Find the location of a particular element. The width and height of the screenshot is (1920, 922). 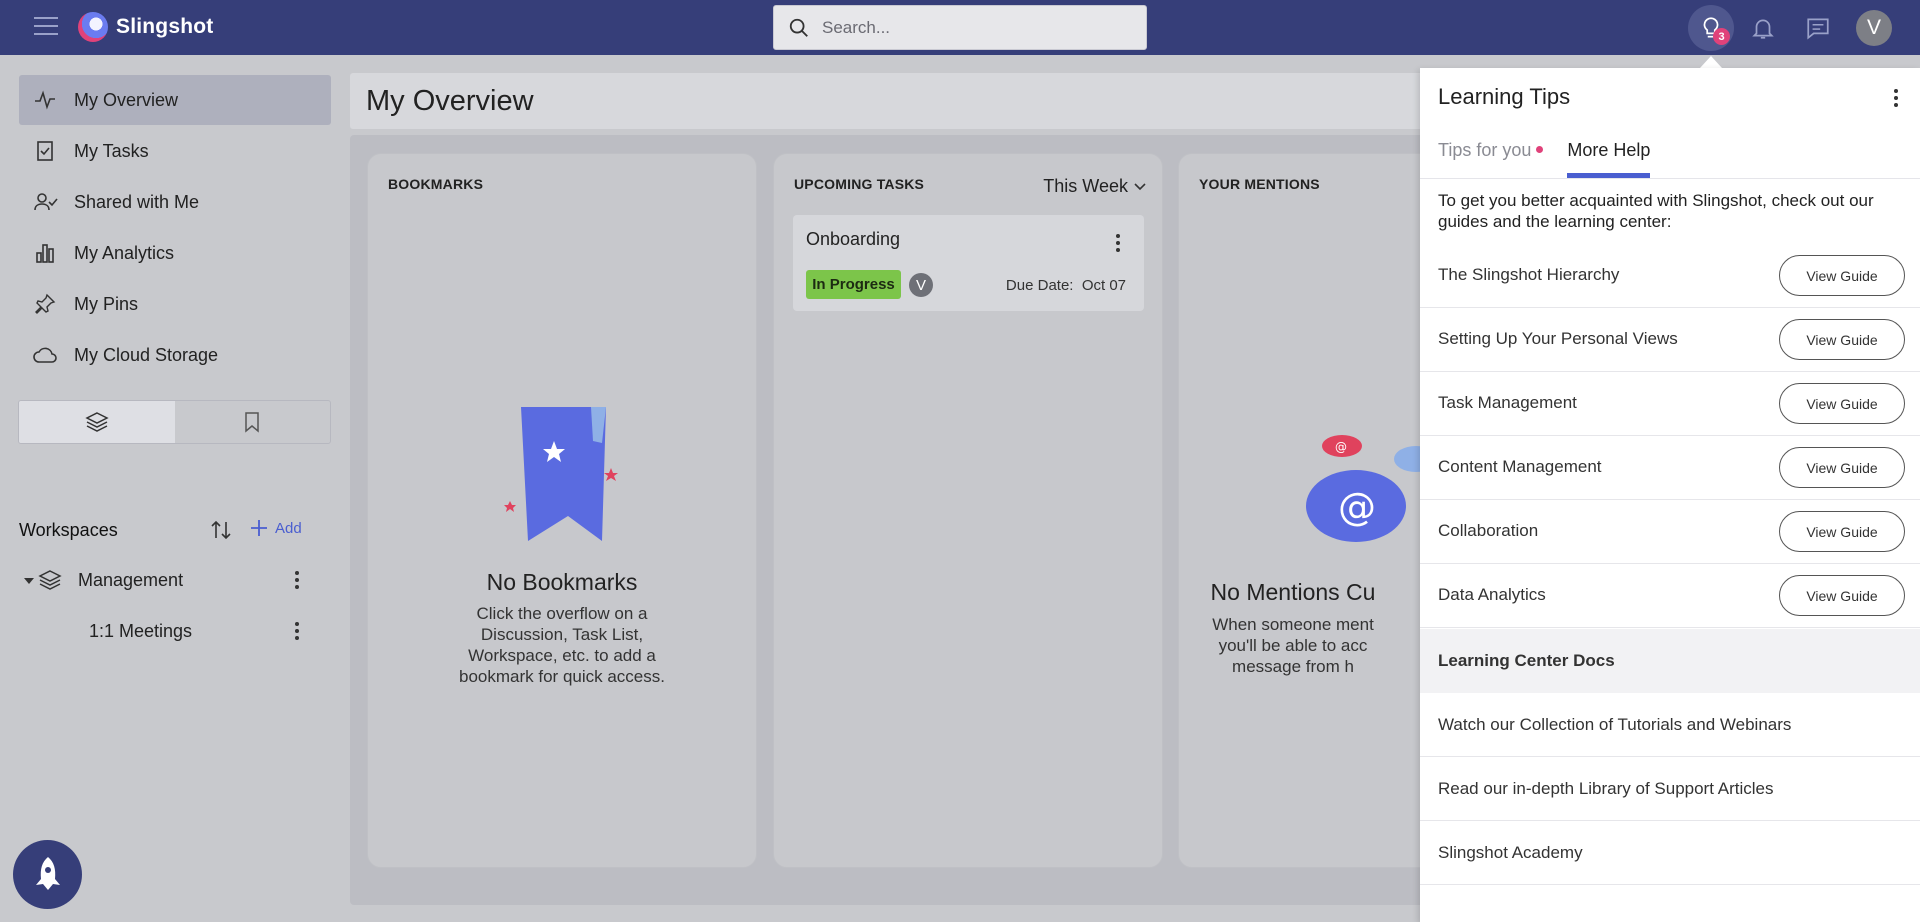

due-value: Oct 07 is located at coordinates (1103, 285).